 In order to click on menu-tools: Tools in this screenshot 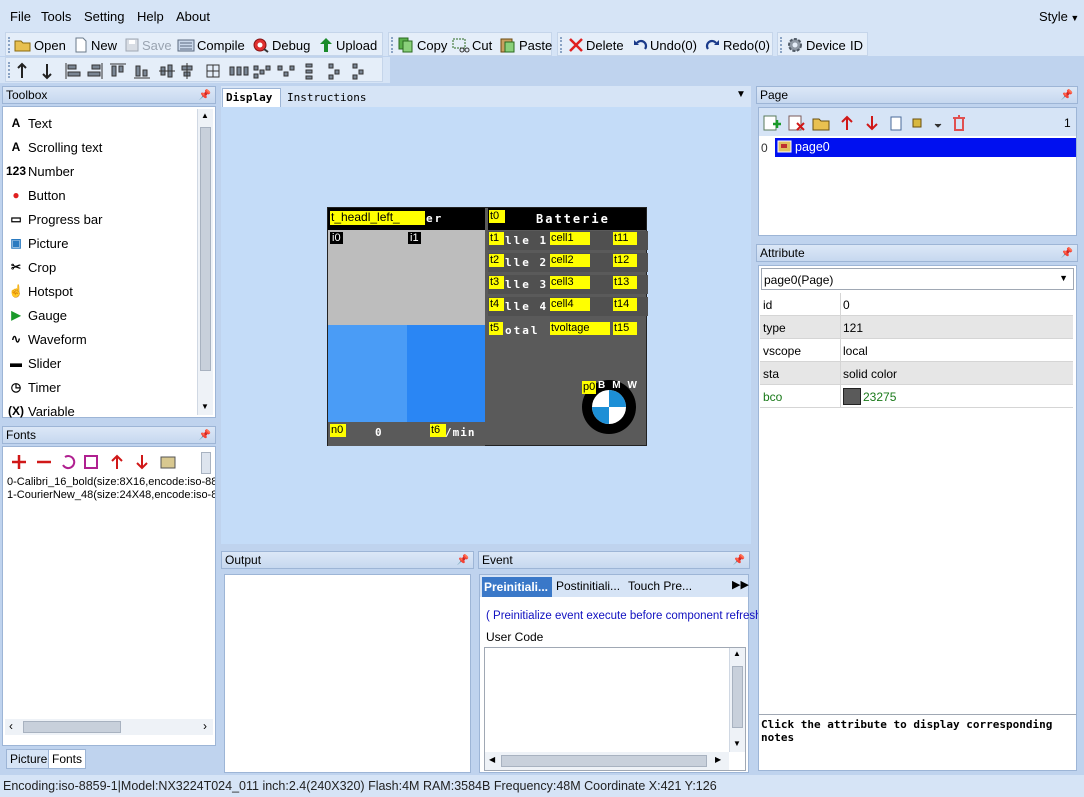, I will do `click(56, 16)`.